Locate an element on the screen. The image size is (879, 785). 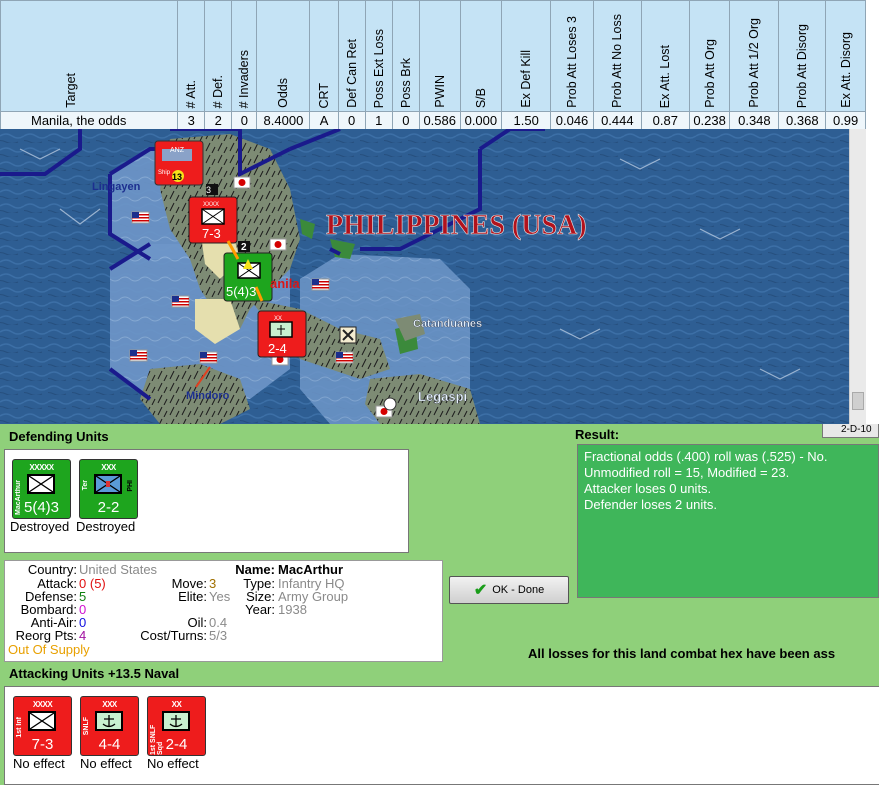
table-cell: 0.87 is located at coordinates (665, 120).